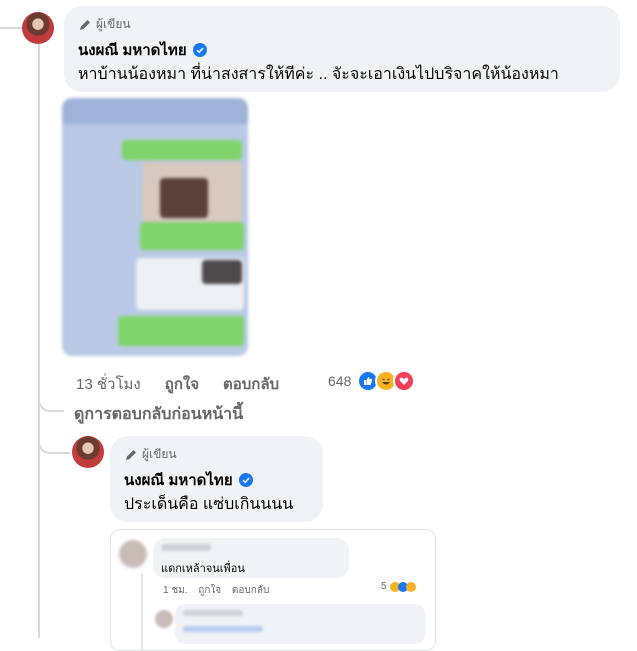  What do you see at coordinates (398, 586) in the screenshot?
I see `embedded-reaction-summary: 5` at bounding box center [398, 586].